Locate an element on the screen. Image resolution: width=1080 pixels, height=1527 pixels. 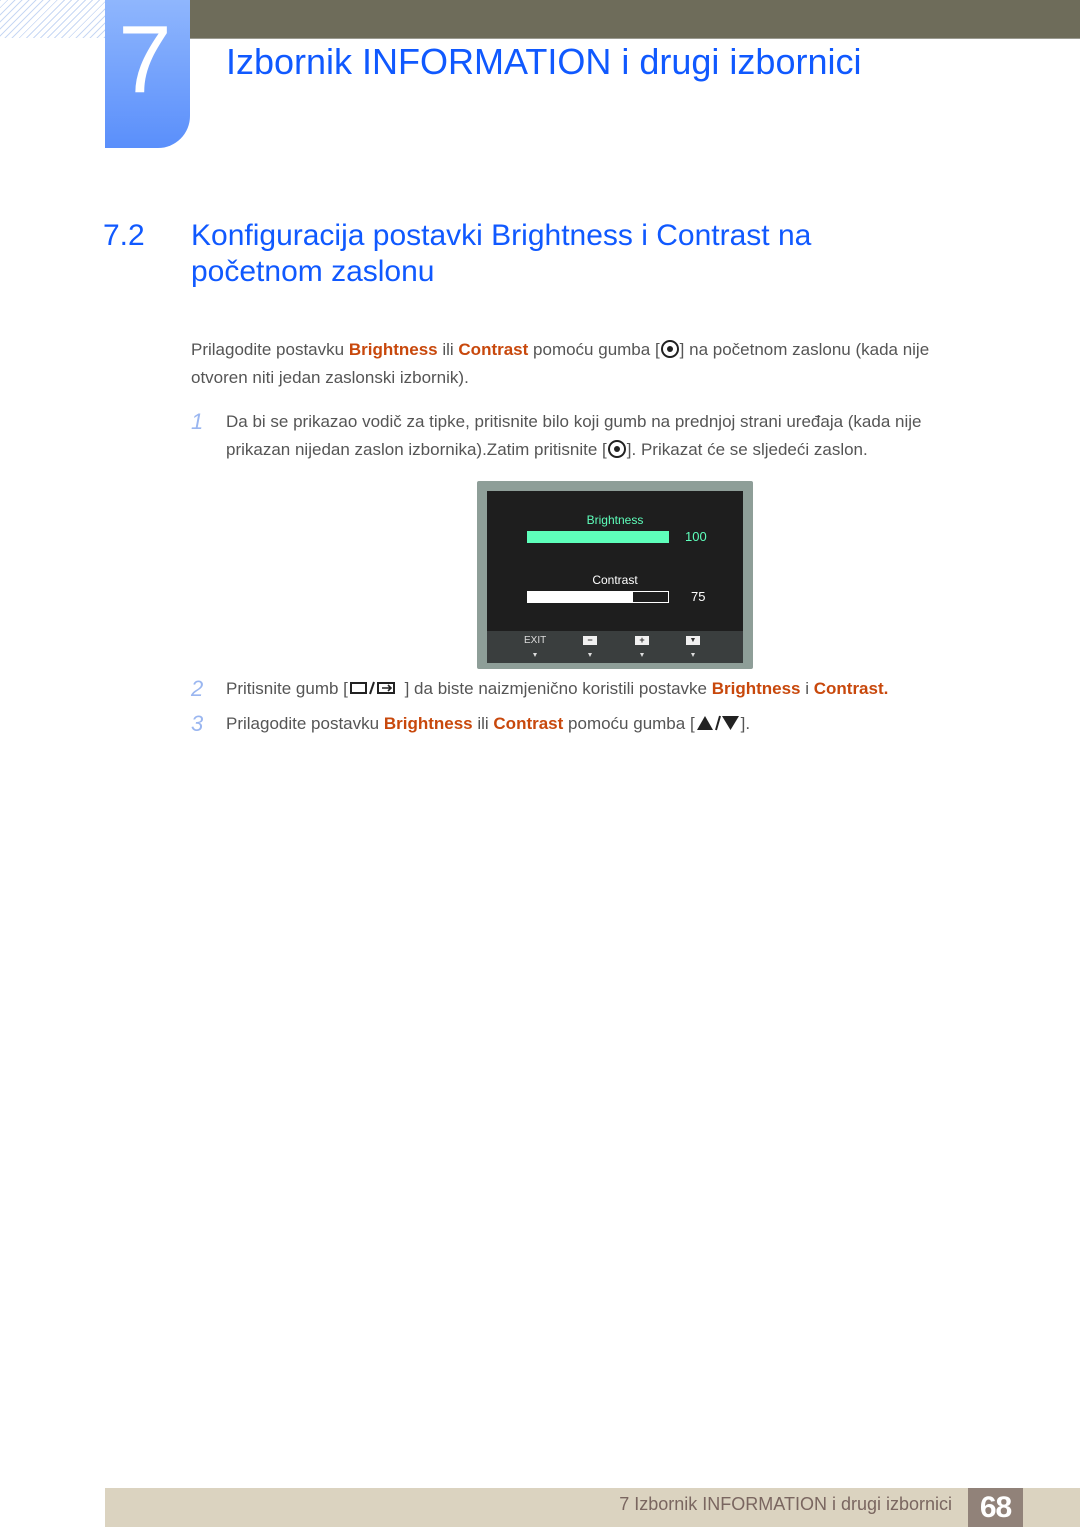
down-arrow-icon: ▼ is located at coordinates (693, 640).